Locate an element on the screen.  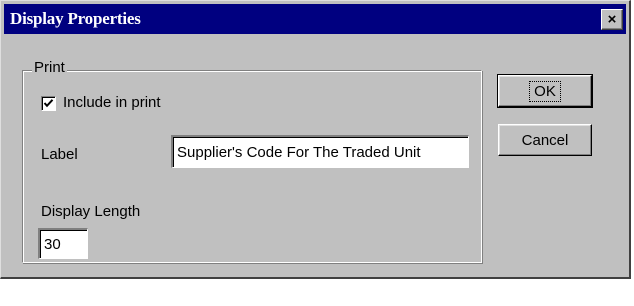
label-field-label: Label is located at coordinates (59, 154).